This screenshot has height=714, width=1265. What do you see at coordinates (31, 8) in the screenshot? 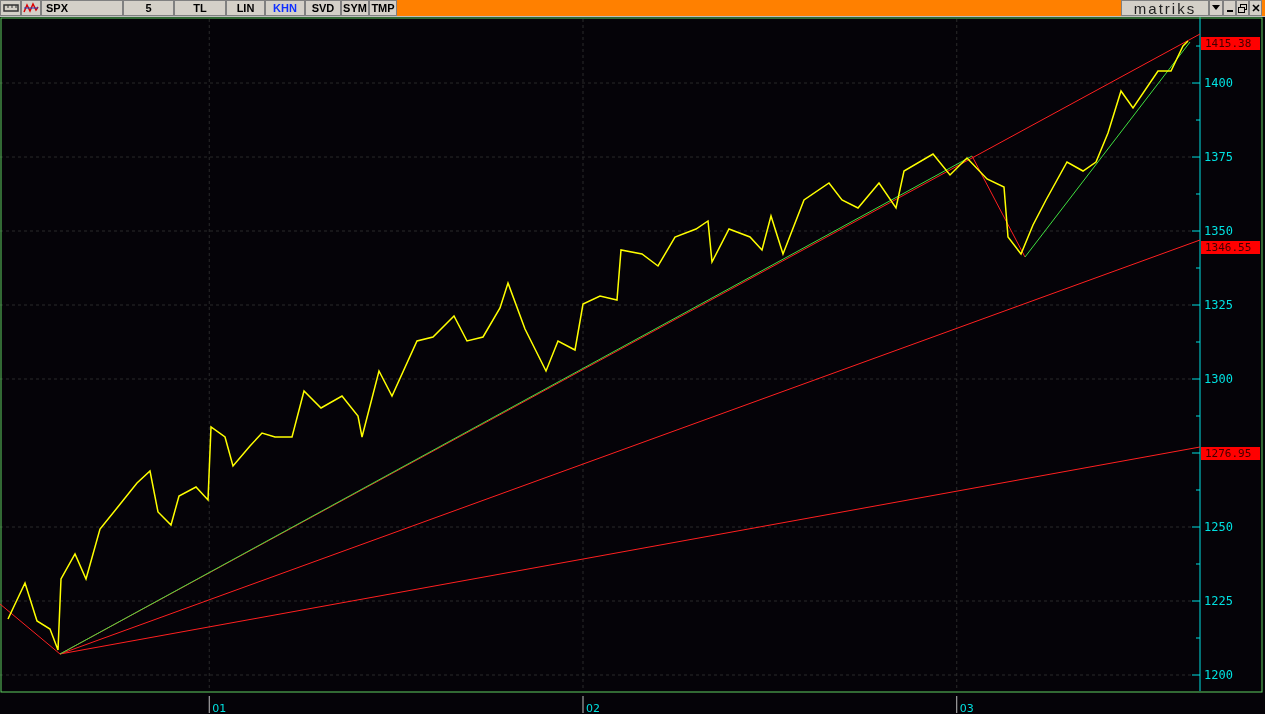
I see `chart-wave-icon` at bounding box center [31, 8].